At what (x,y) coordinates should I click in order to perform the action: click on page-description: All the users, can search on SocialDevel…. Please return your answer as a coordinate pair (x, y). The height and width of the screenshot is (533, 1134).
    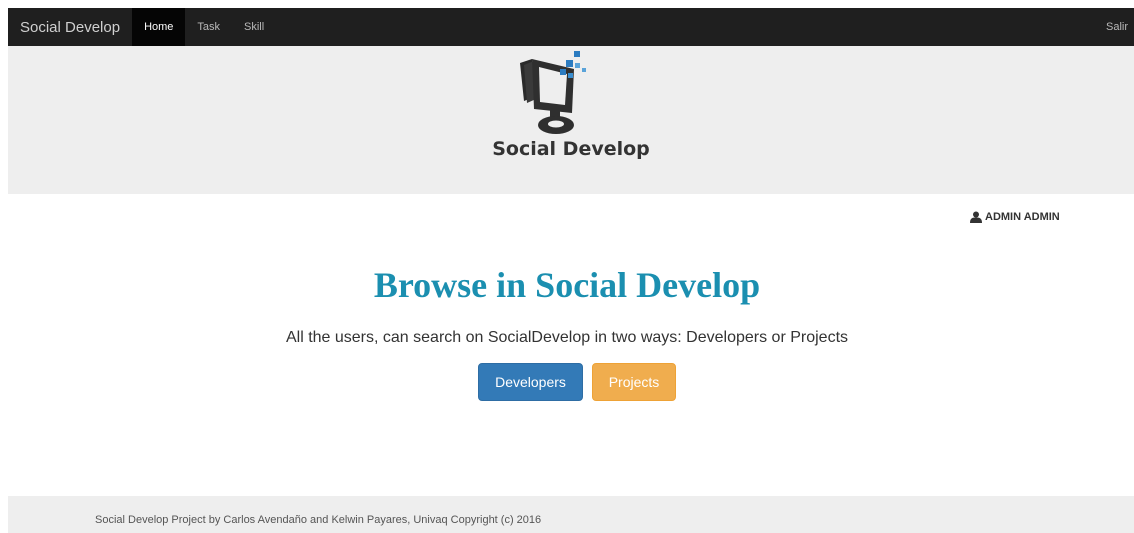
    Looking at the image, I should click on (567, 337).